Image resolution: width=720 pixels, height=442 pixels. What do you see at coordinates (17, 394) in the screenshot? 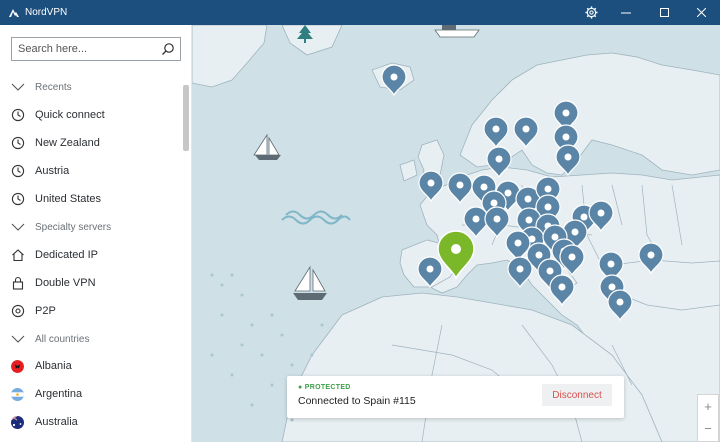
I see `flag-argentina-icon` at bounding box center [17, 394].